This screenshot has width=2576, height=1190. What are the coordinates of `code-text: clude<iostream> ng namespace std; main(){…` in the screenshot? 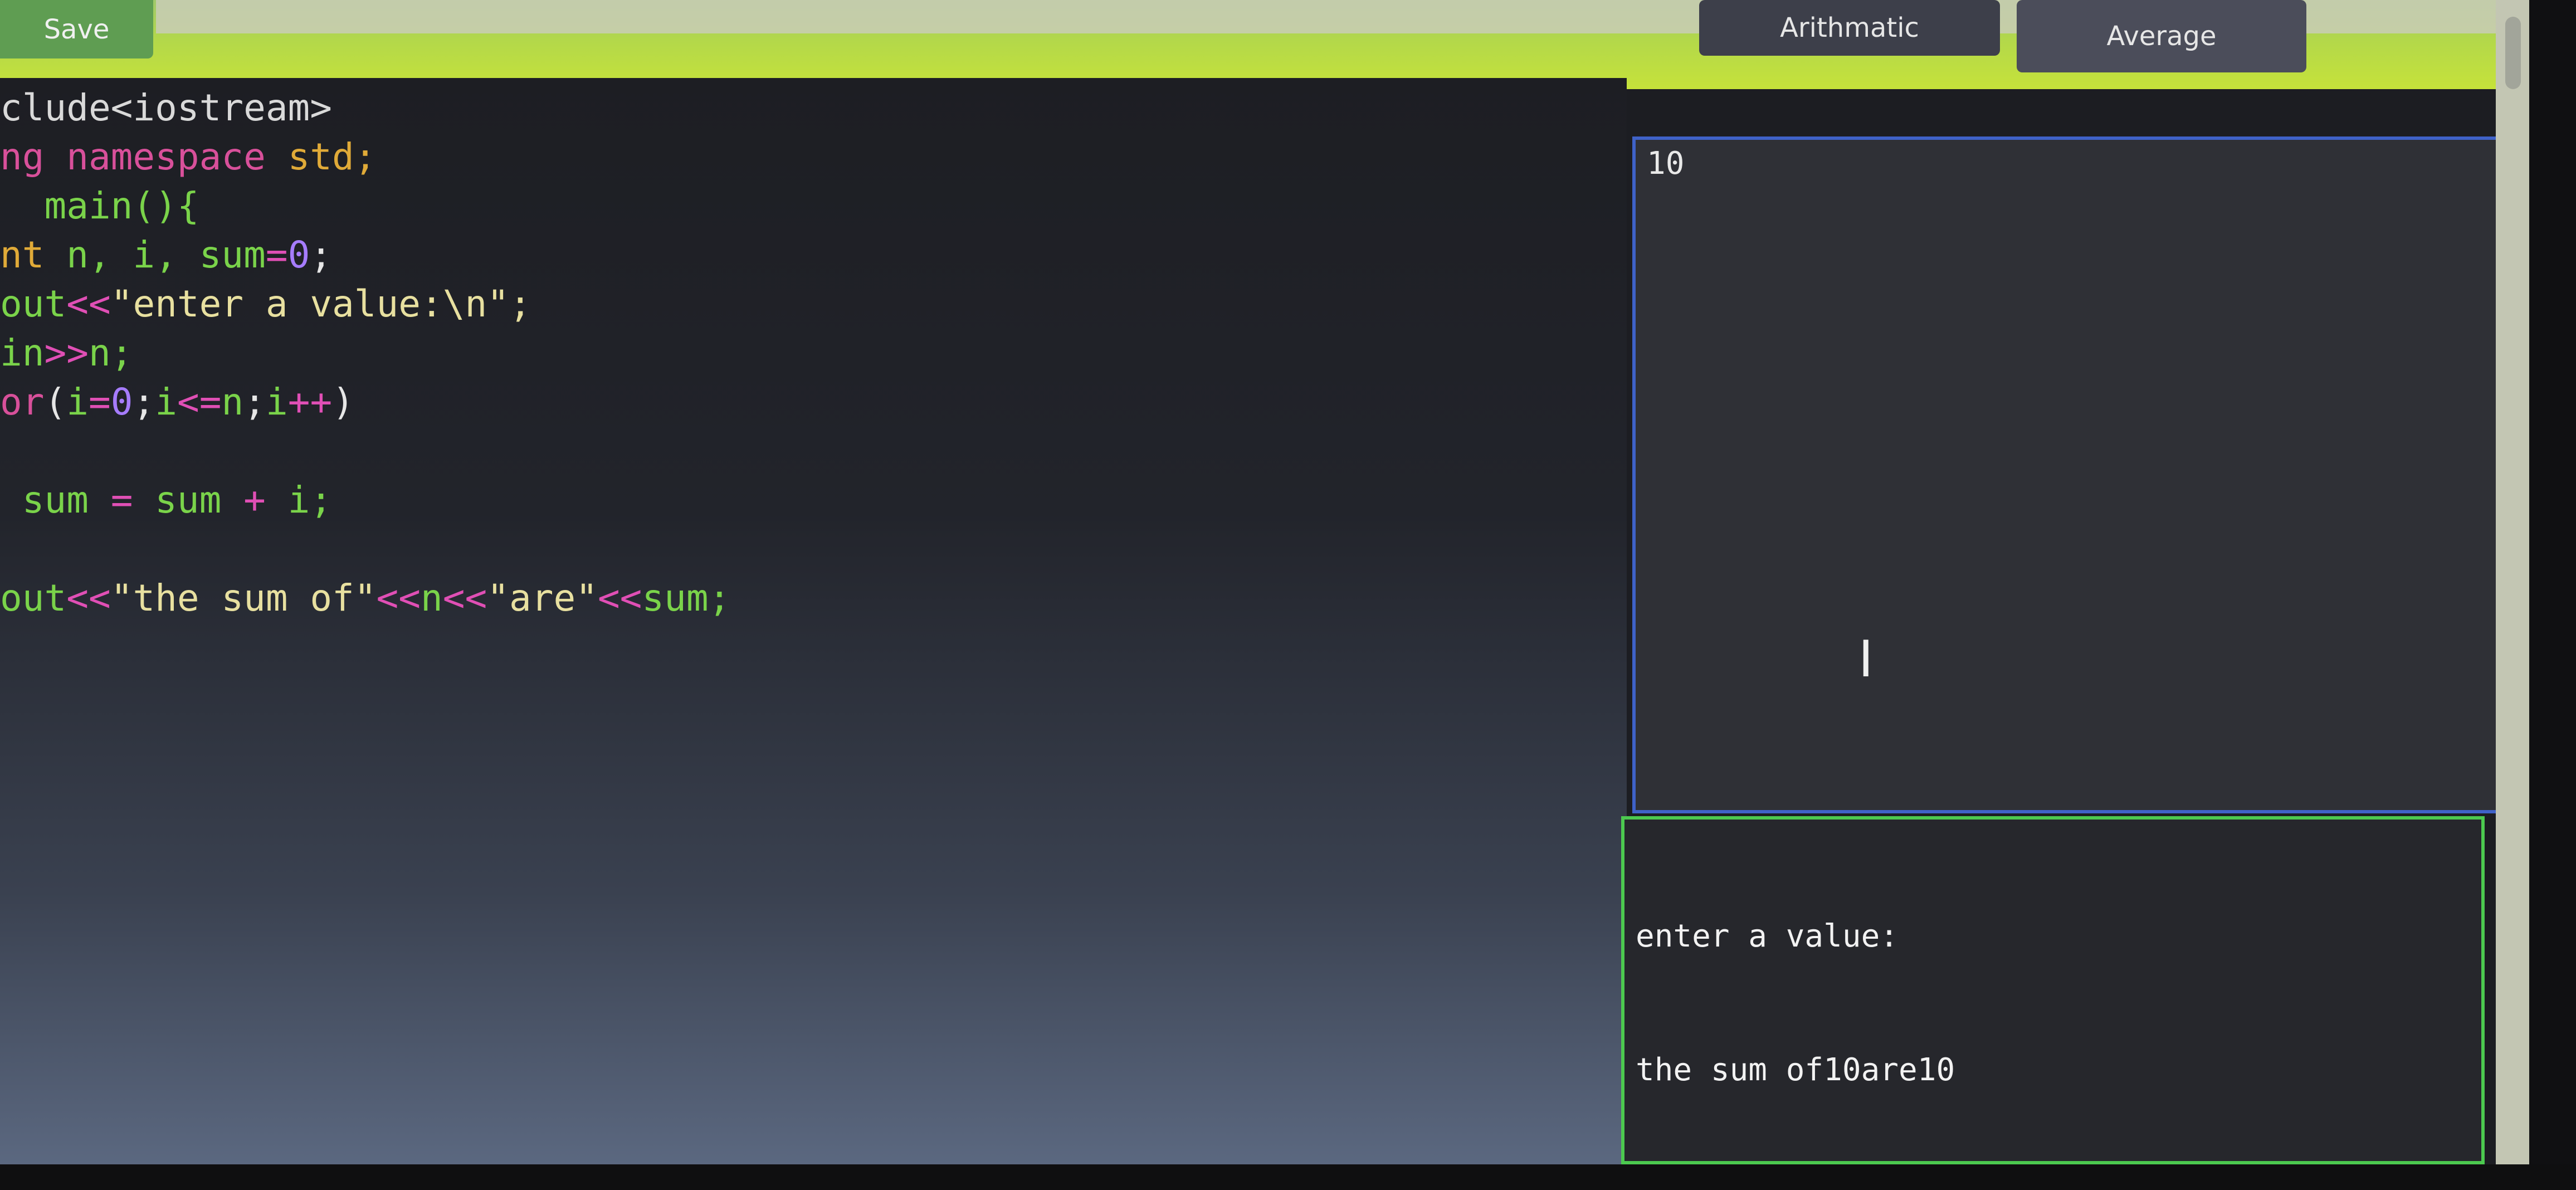 It's located at (365, 353).